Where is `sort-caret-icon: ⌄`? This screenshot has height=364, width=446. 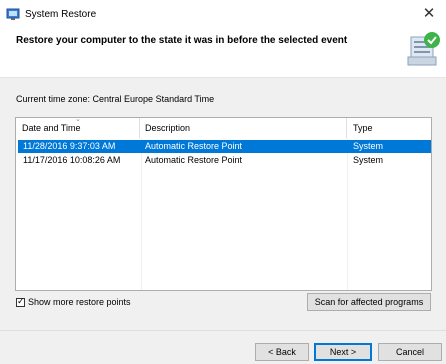 sort-caret-icon: ⌄ is located at coordinates (78, 119).